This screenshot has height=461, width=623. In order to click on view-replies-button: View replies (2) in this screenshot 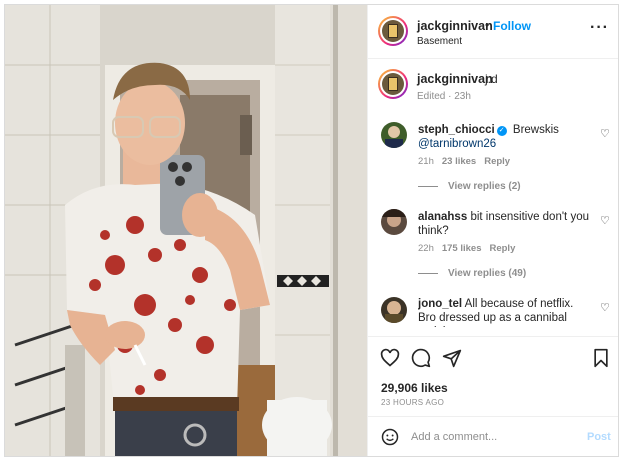, I will do `click(469, 186)`.